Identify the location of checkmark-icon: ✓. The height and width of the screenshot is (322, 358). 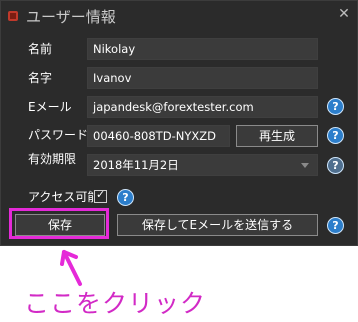
(101, 194).